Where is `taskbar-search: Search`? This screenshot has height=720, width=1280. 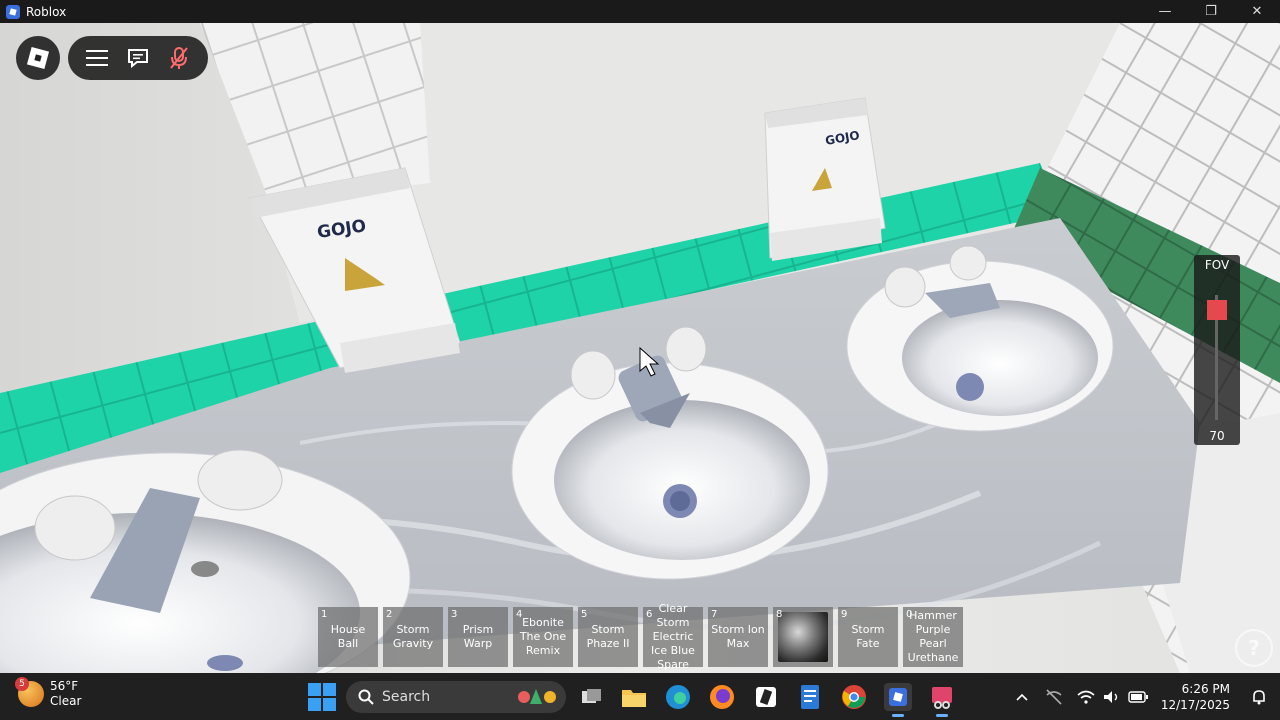 taskbar-search: Search is located at coordinates (456, 697).